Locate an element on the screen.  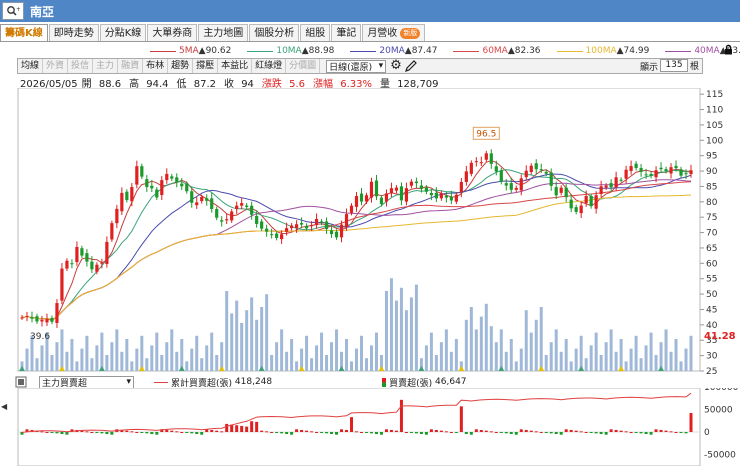
tab-monthly-revenue: 月營收 新版 is located at coordinates (394, 32).